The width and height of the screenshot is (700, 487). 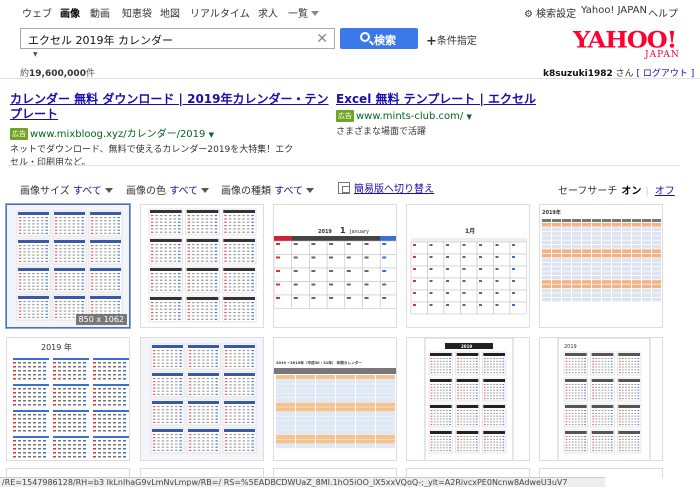 What do you see at coordinates (220, 12) in the screenshot?
I see `tab-realtime: リアルタイム` at bounding box center [220, 12].